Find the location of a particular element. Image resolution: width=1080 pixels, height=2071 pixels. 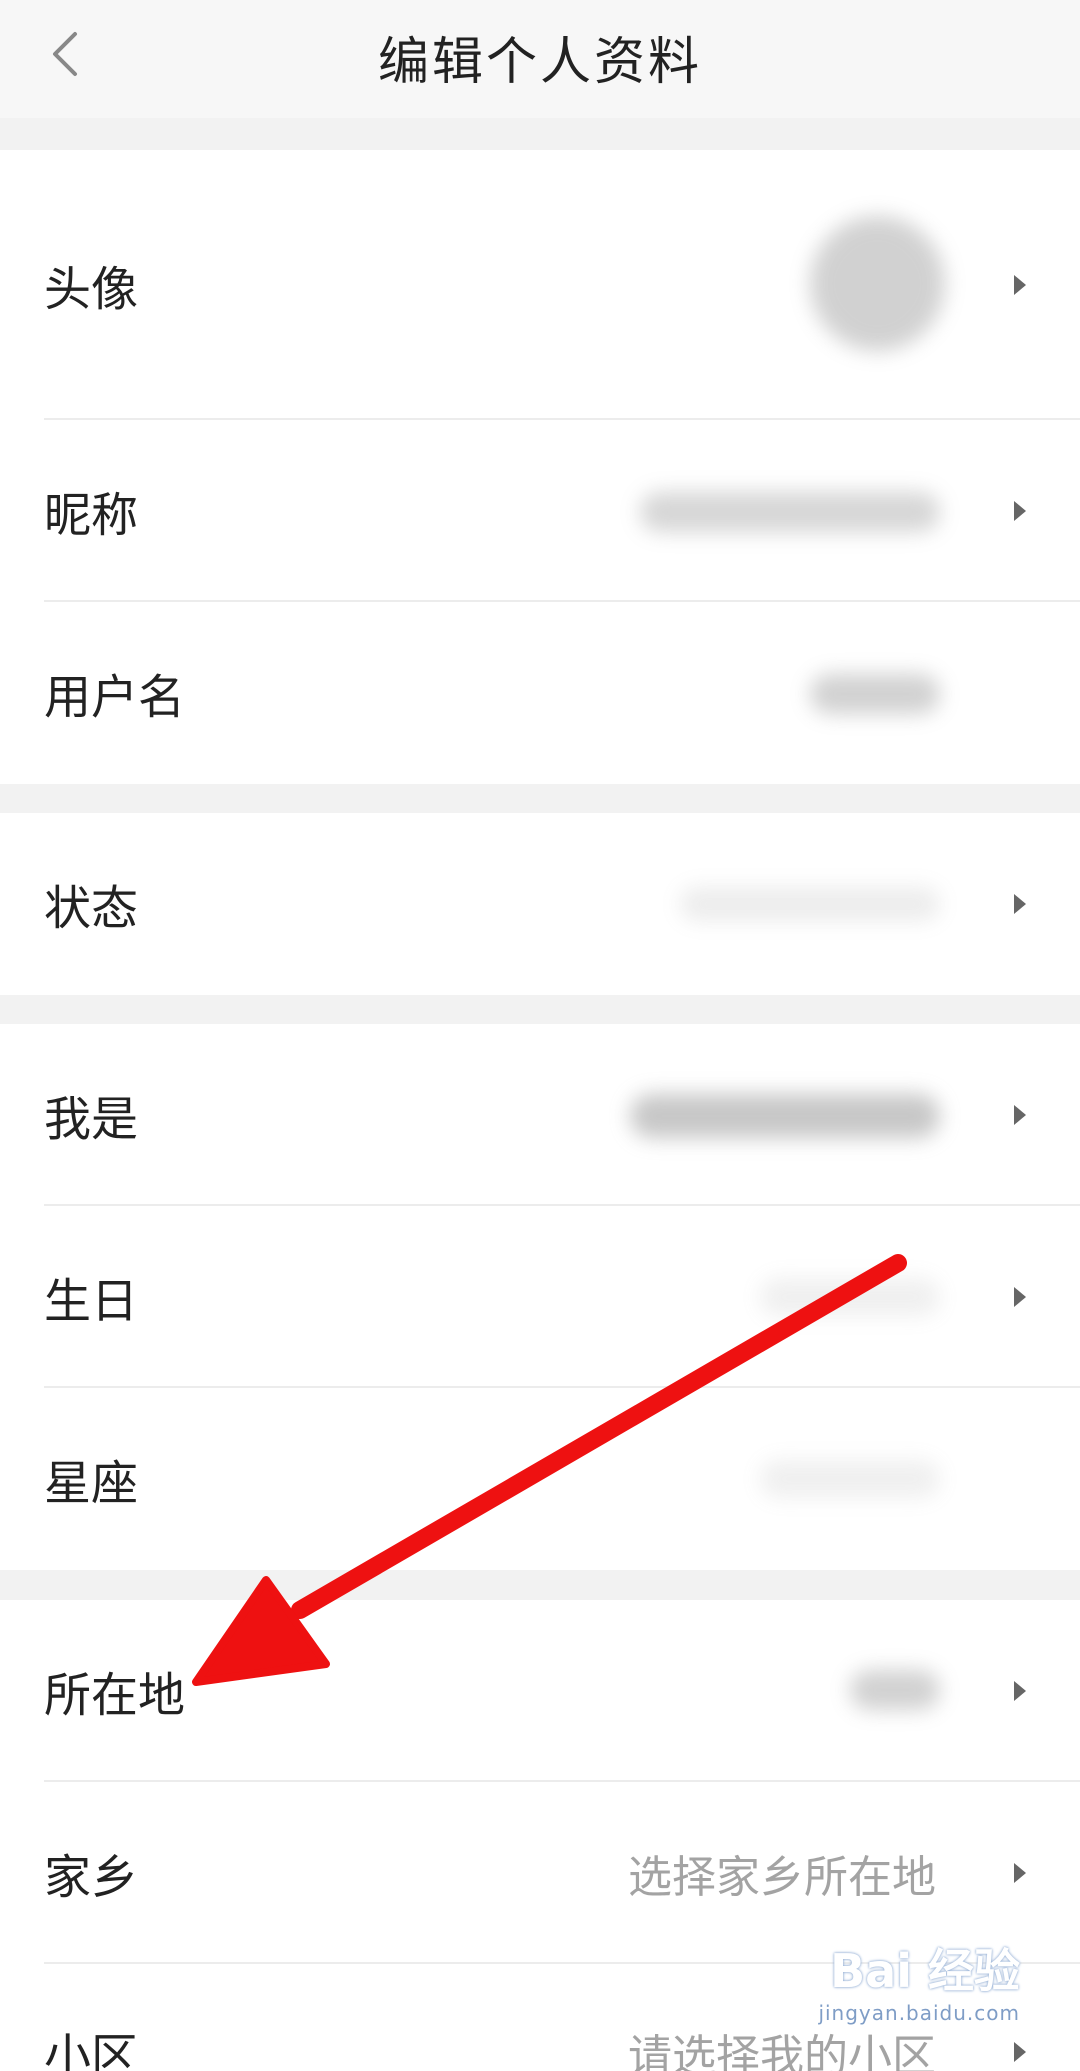

row-label: 状态 is located at coordinates (91, 909).